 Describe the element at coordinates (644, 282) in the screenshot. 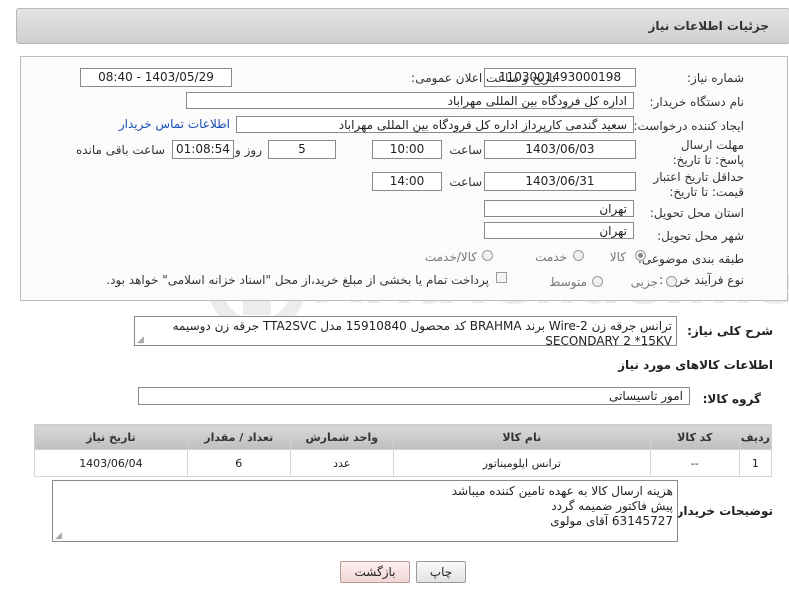

I see `process-option-minor: جزیی` at that location.